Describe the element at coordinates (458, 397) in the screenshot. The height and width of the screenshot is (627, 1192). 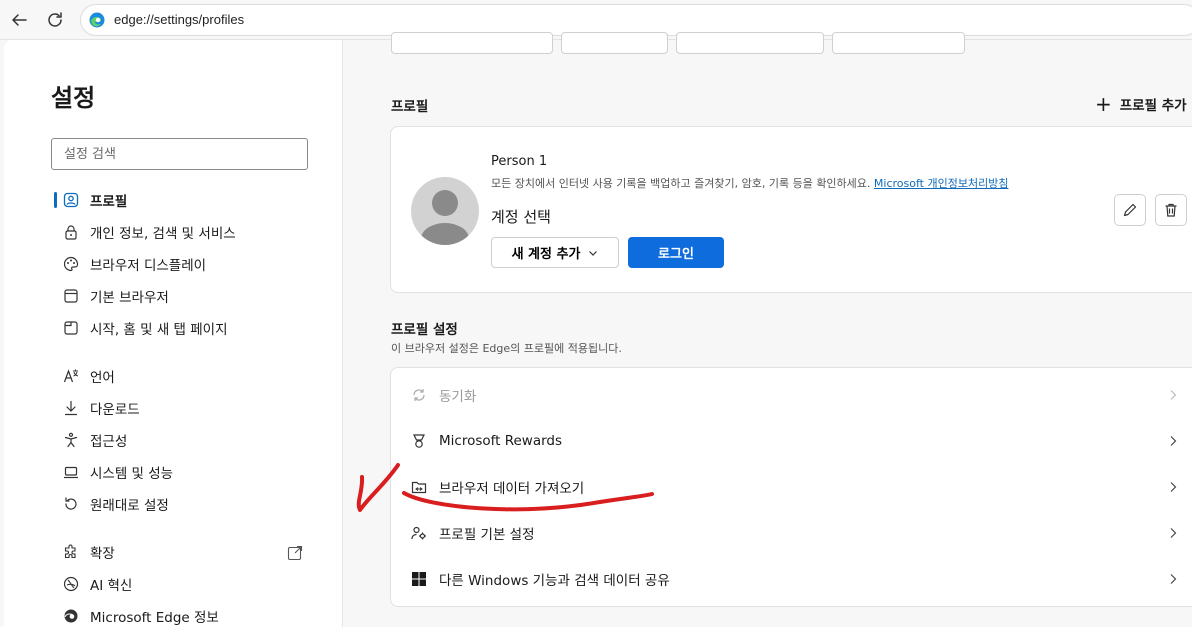
I see `row-label: 동기화` at that location.